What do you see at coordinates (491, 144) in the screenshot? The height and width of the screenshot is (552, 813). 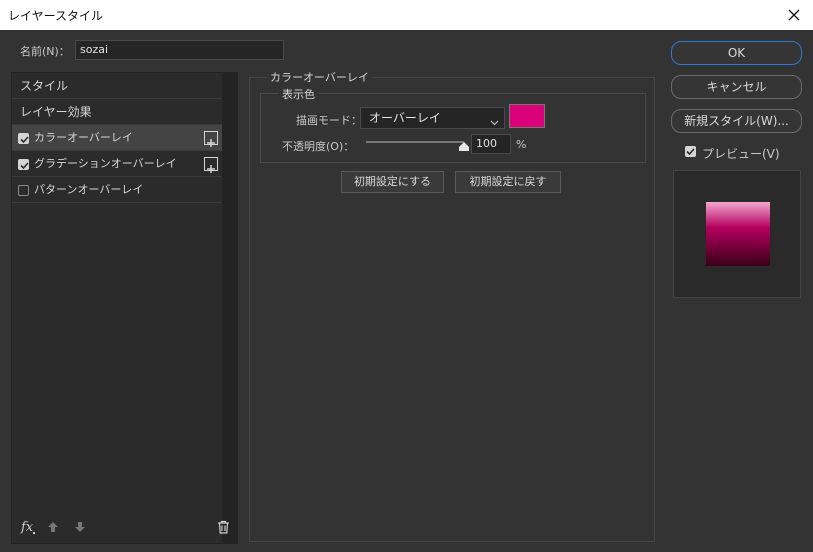 I see `opacity-input: 100` at bounding box center [491, 144].